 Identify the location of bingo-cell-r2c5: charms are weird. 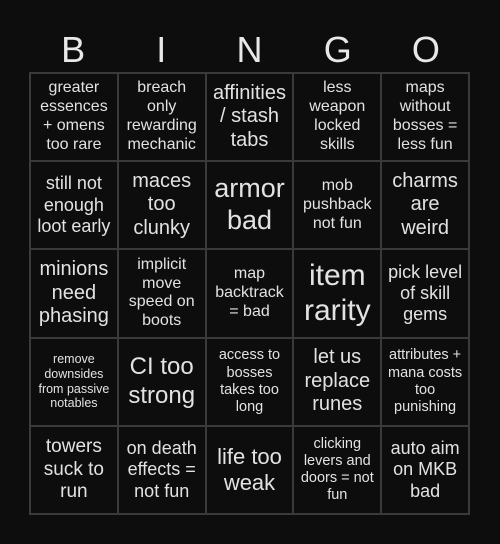
(425, 205).